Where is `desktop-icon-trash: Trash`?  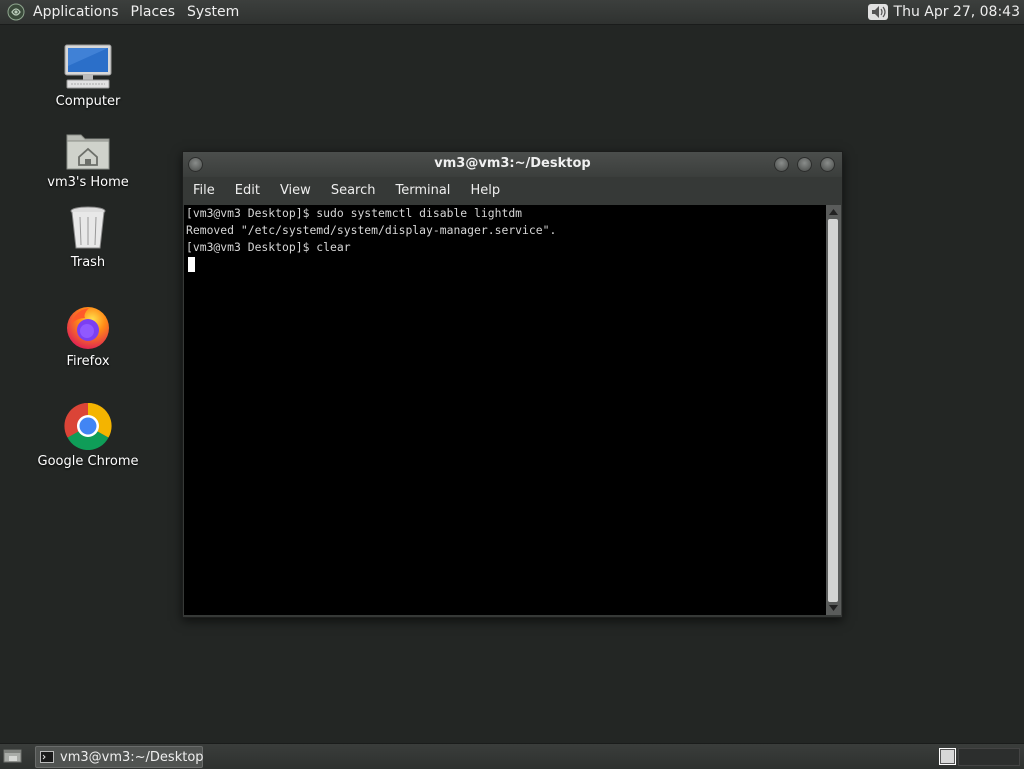 desktop-icon-trash: Trash is located at coordinates (88, 238).